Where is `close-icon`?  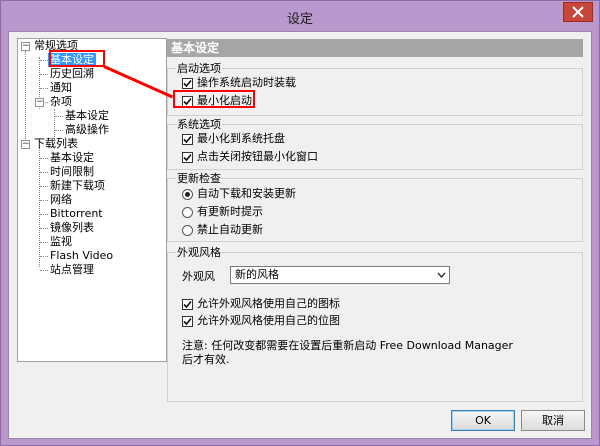
close-icon is located at coordinates (578, 12).